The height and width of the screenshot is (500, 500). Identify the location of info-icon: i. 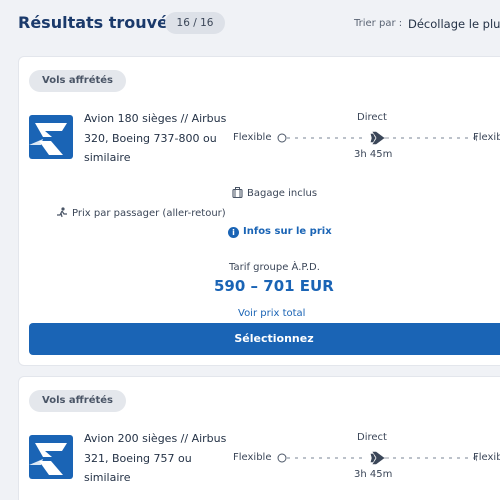
(233, 232).